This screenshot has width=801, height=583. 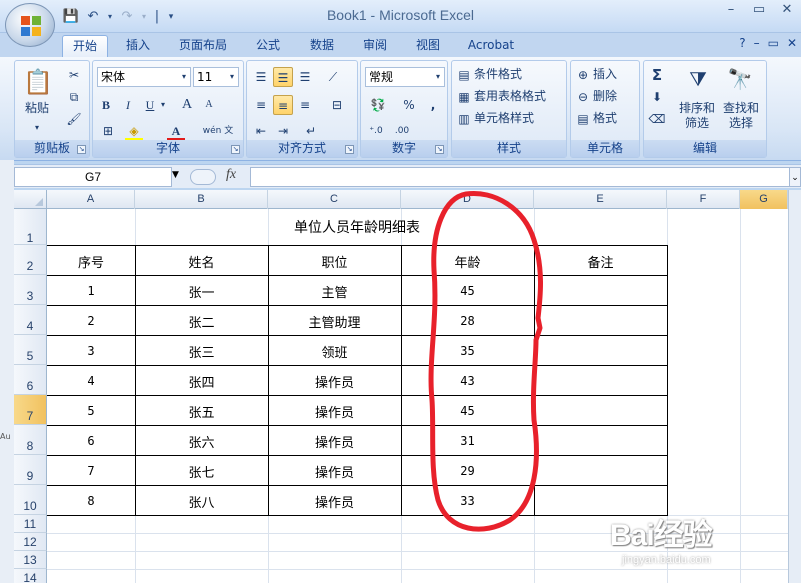 I want to click on header-cell-age: 年龄, so click(x=467, y=261).